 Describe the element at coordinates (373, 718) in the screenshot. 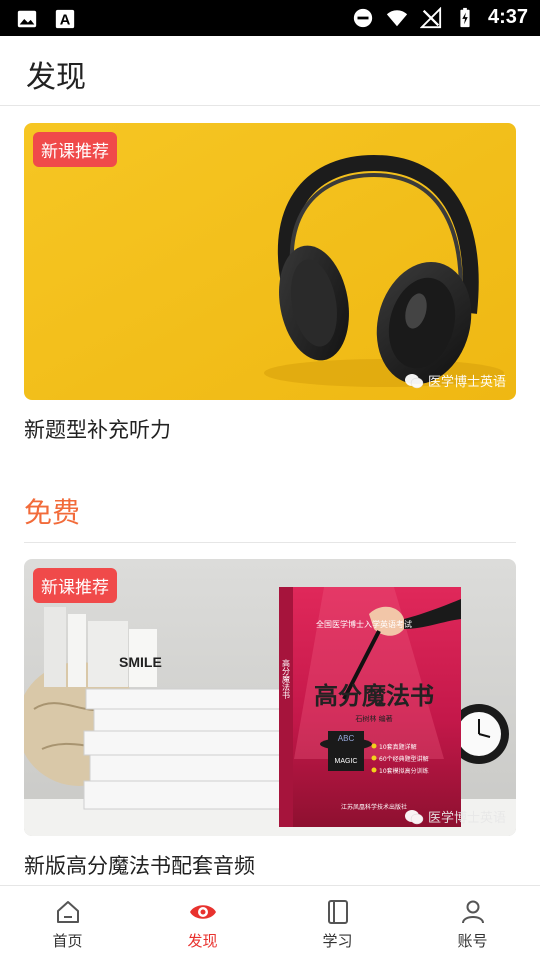

I see `book-author-text: 石树林 编著` at that location.